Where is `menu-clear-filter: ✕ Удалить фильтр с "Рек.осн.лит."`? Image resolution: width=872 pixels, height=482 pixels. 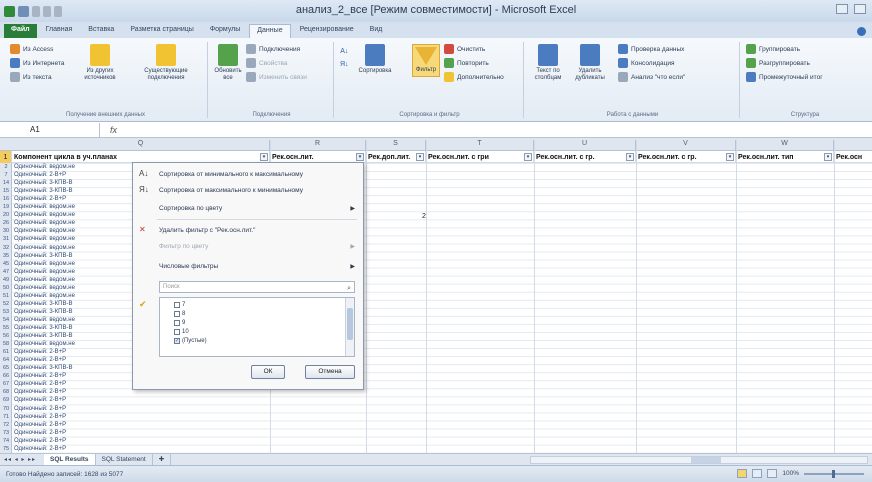 menu-clear-filter: ✕ Удалить фильтр с "Рек.осн.лит." is located at coordinates (248, 230).